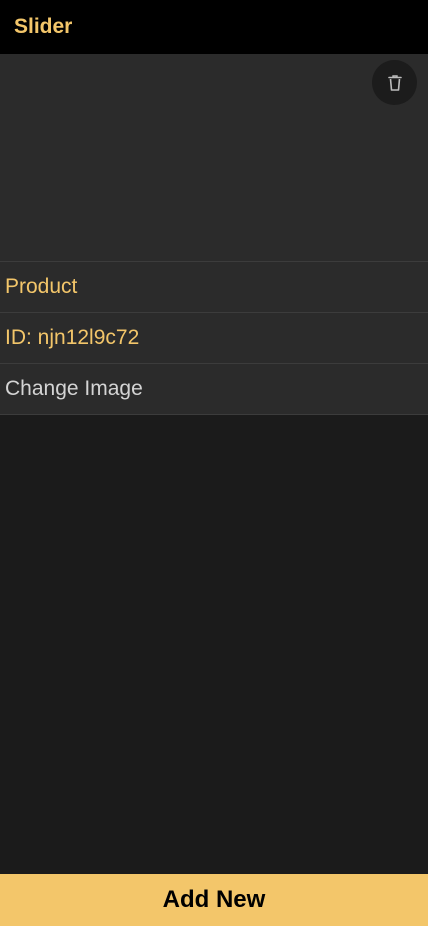 This screenshot has width=428, height=926. What do you see at coordinates (214, 337) in the screenshot?
I see `product-id-row: ID: njn12l9c72` at bounding box center [214, 337].